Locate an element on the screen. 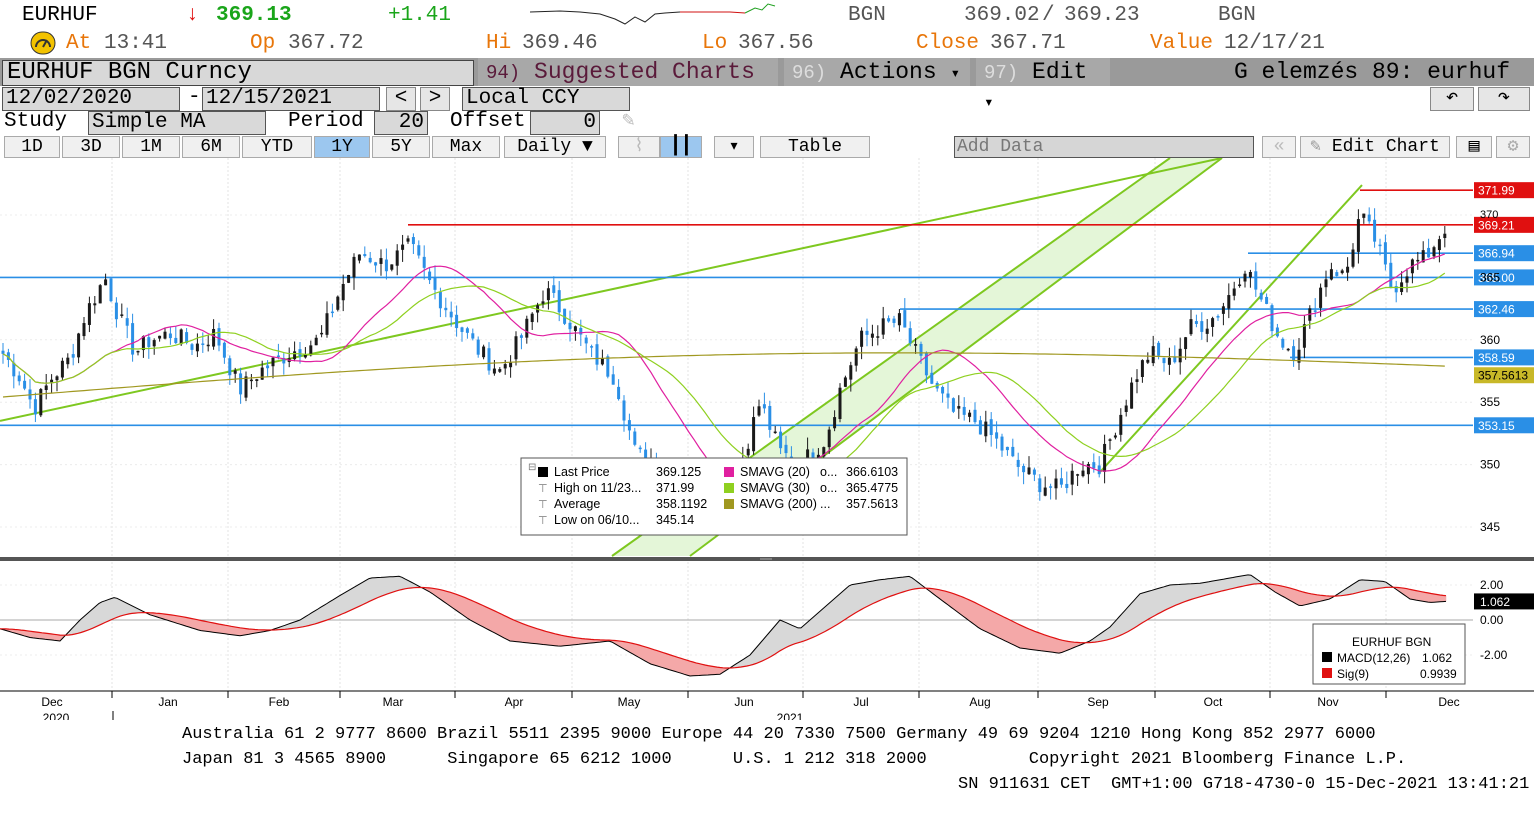  down-arrow-icon: ↓ is located at coordinates (192, 15).